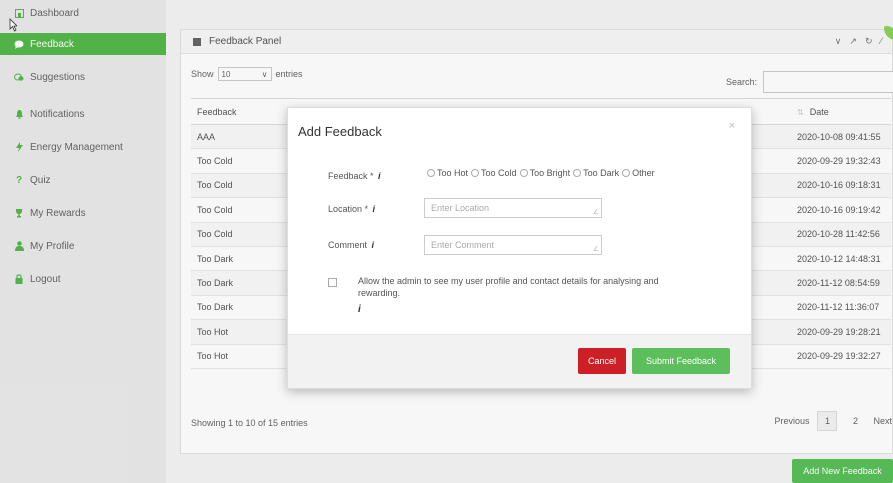 The image size is (893, 483). I want to click on radio-label: Too Cold, so click(499, 173).